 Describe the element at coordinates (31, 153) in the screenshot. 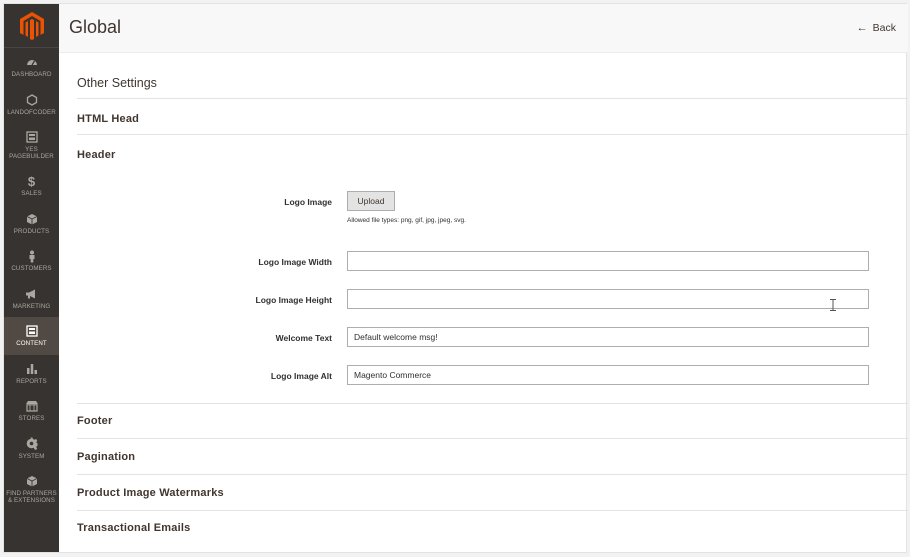

I see `sidebar-item-label: YES PAGEBUILDER` at that location.